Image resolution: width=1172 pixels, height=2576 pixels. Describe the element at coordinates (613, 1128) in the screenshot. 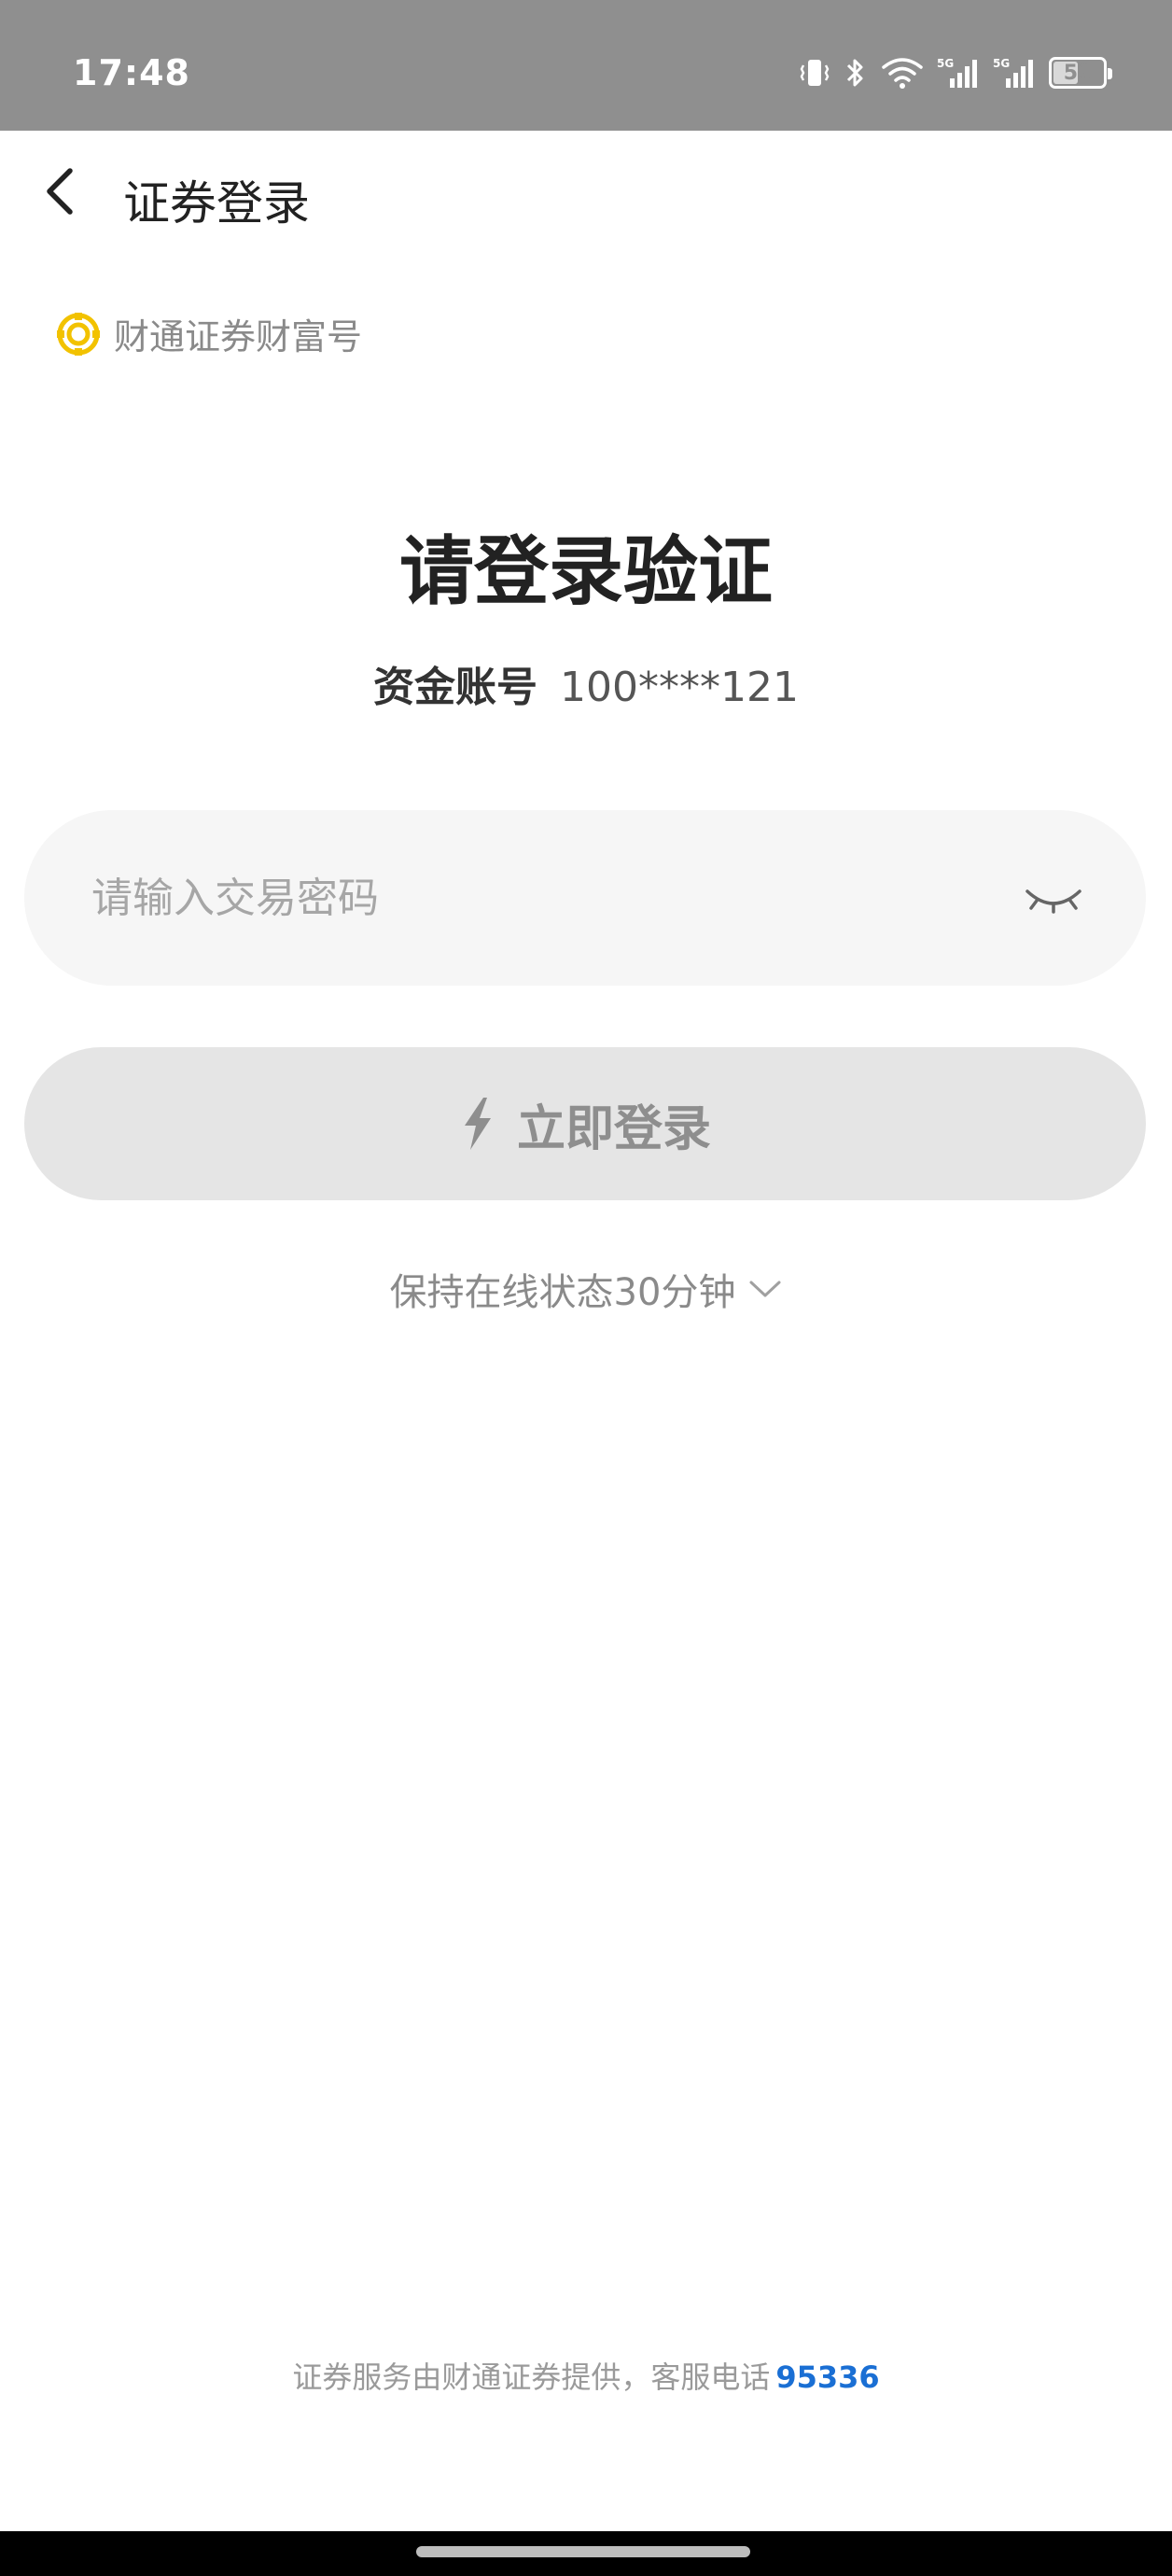

I see `login-button-label: 立即登录` at that location.